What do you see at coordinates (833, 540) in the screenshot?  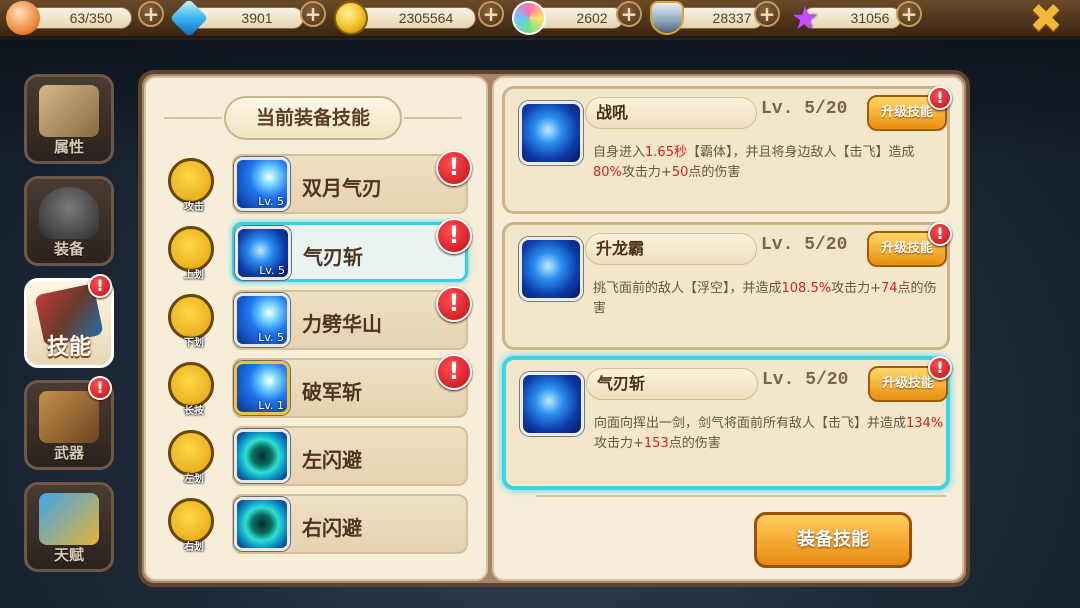 I see `equip-skill-button: 装备技能` at bounding box center [833, 540].